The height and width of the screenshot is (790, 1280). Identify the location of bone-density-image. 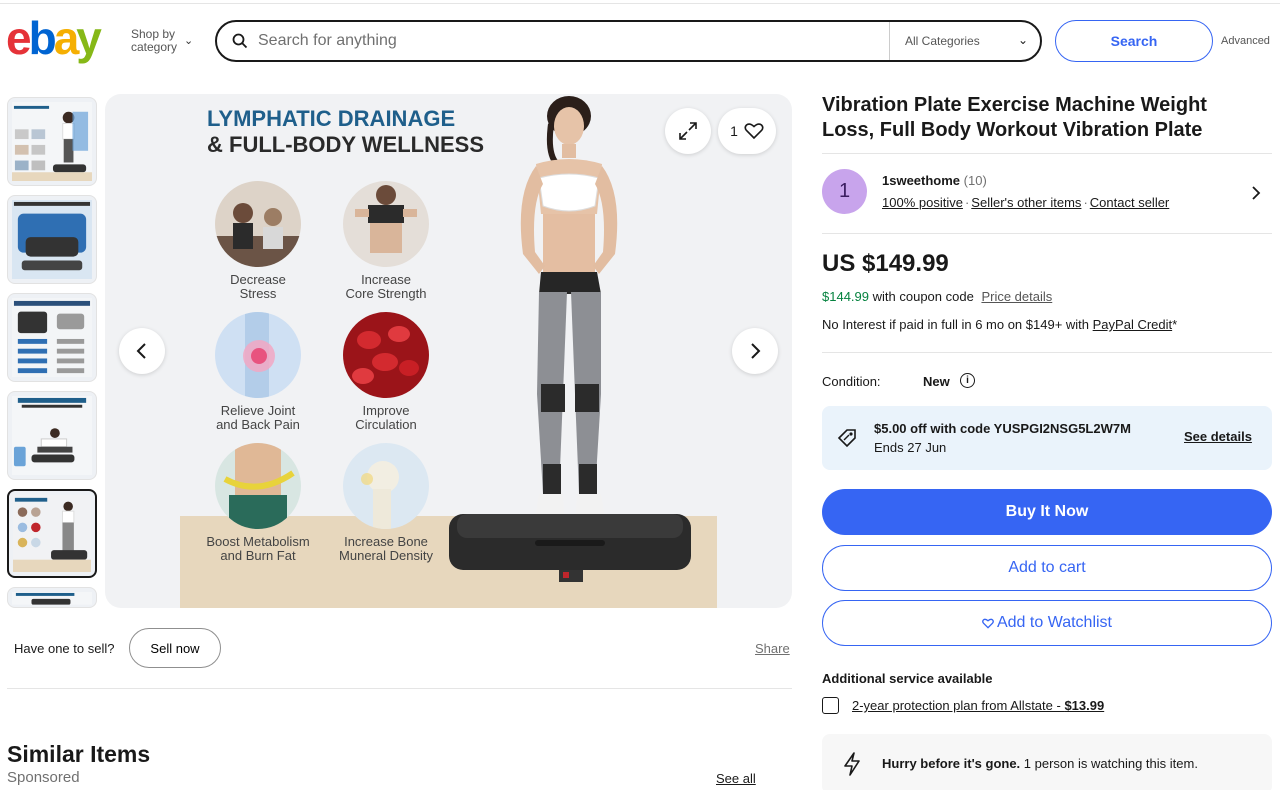
(386, 486).